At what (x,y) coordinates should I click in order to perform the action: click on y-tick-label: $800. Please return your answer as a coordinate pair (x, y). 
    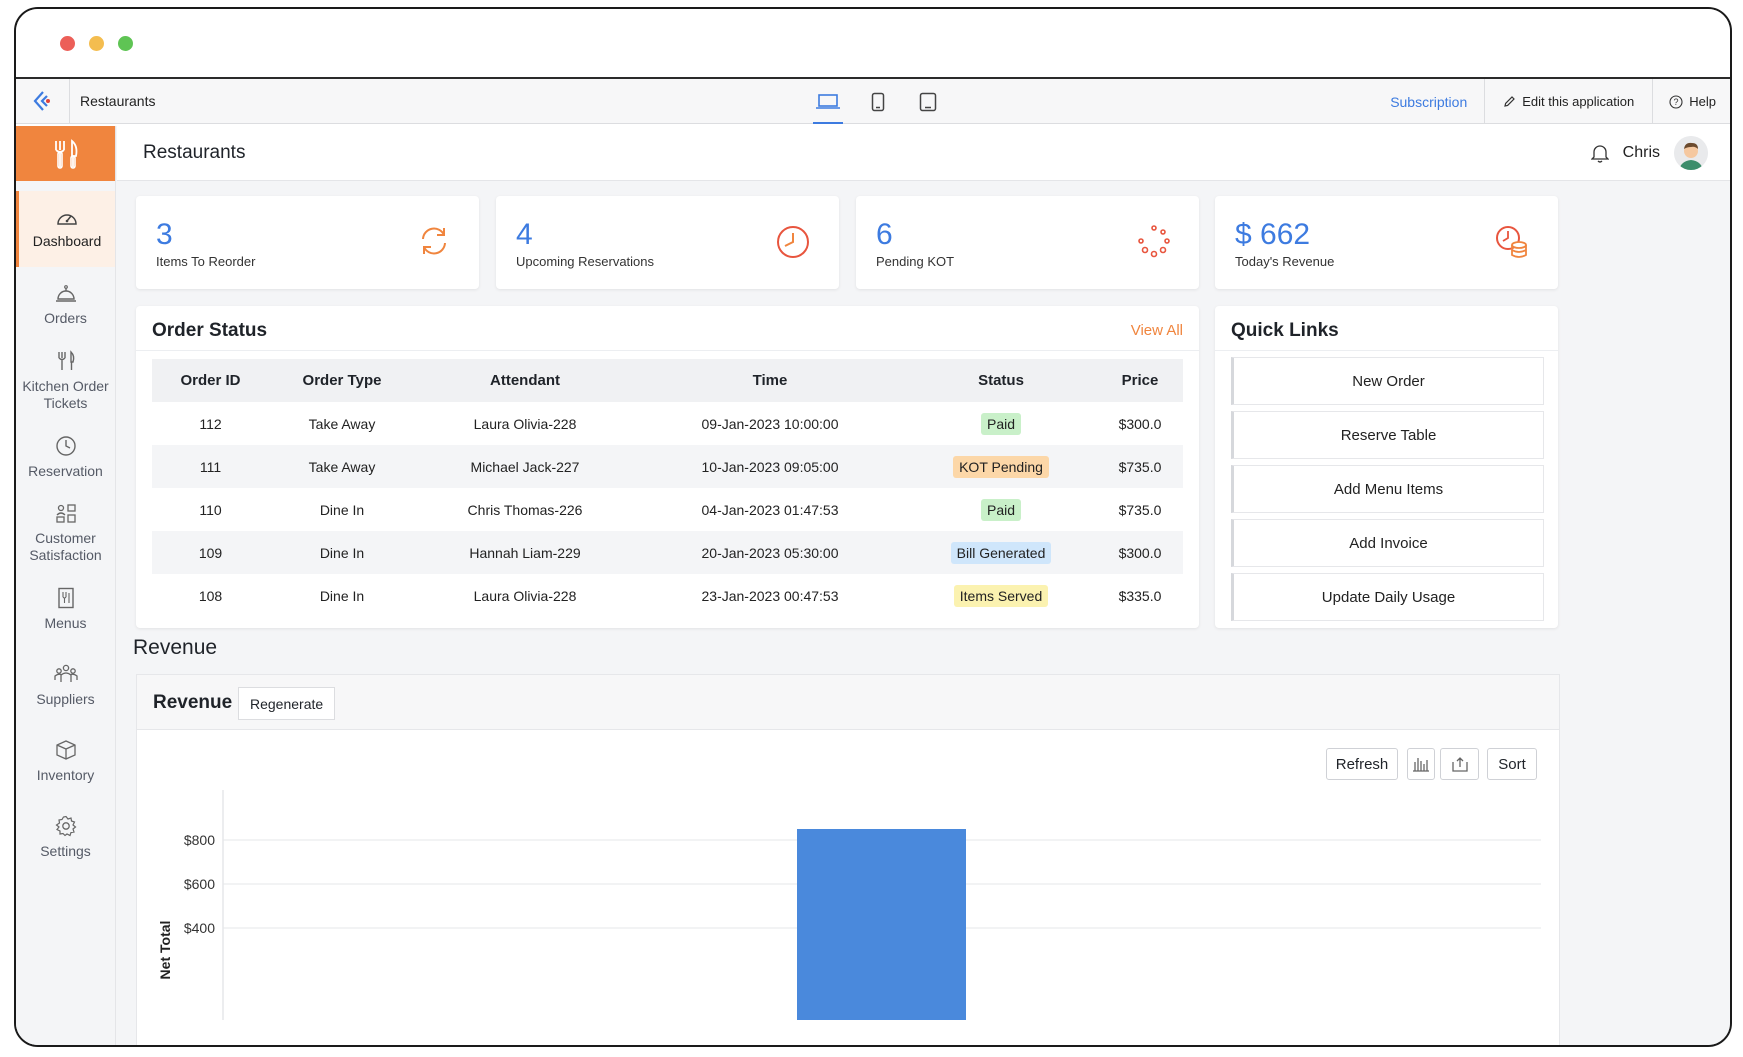
    Looking at the image, I should click on (199, 840).